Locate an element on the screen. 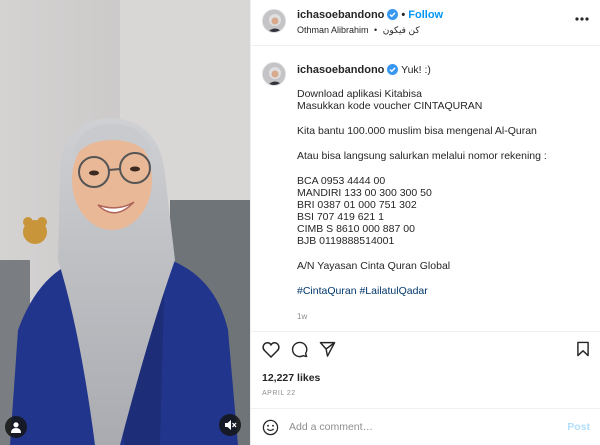  like-button is located at coordinates (271, 351).